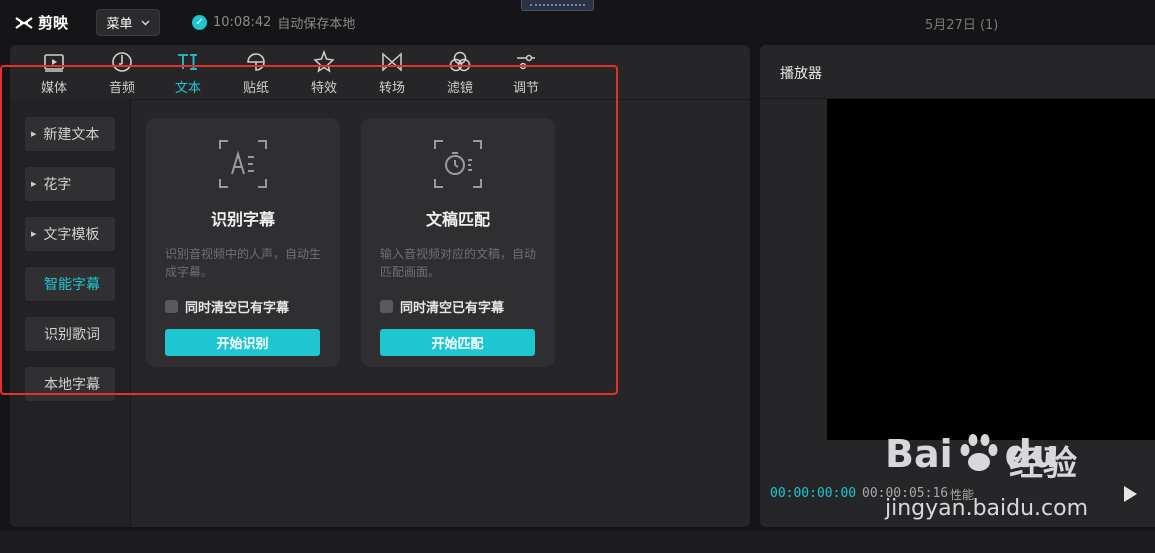  Describe the element at coordinates (577, 541) in the screenshot. I see `timeline-toolbar` at that location.